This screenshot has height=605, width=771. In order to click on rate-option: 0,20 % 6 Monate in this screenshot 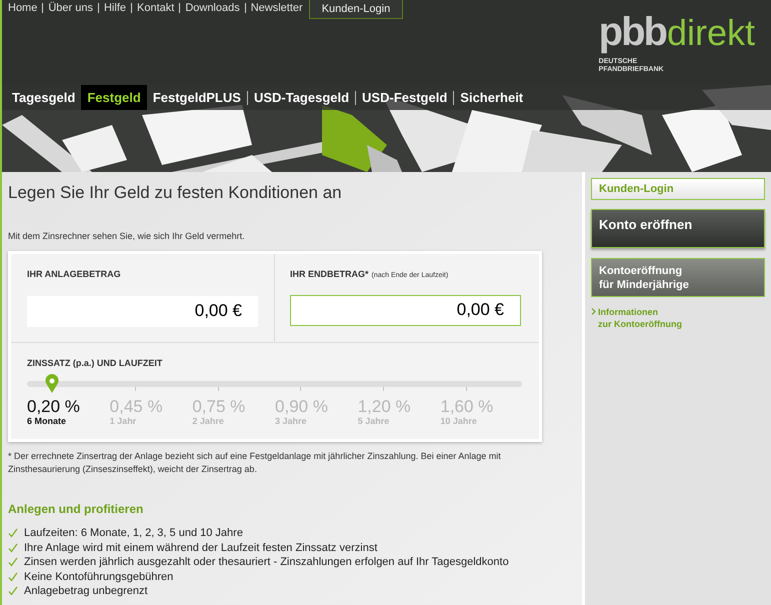, I will do `click(68, 412)`.